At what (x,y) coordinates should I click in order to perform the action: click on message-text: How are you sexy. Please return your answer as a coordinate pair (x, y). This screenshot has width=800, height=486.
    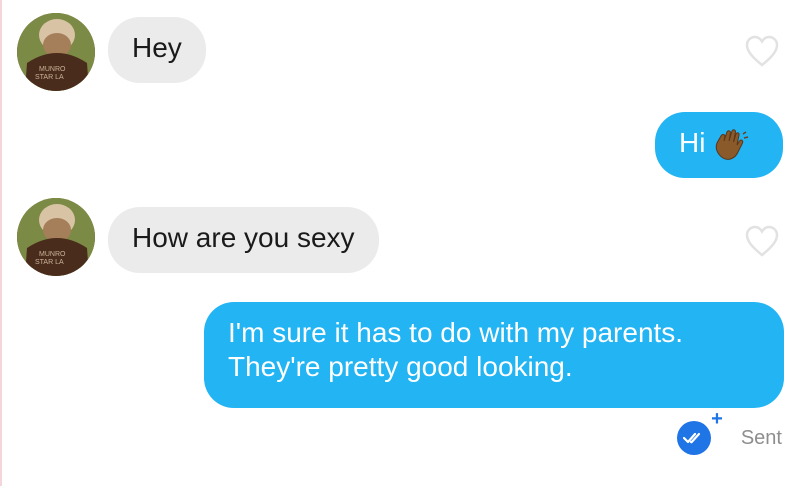
    Looking at the image, I should click on (243, 237).